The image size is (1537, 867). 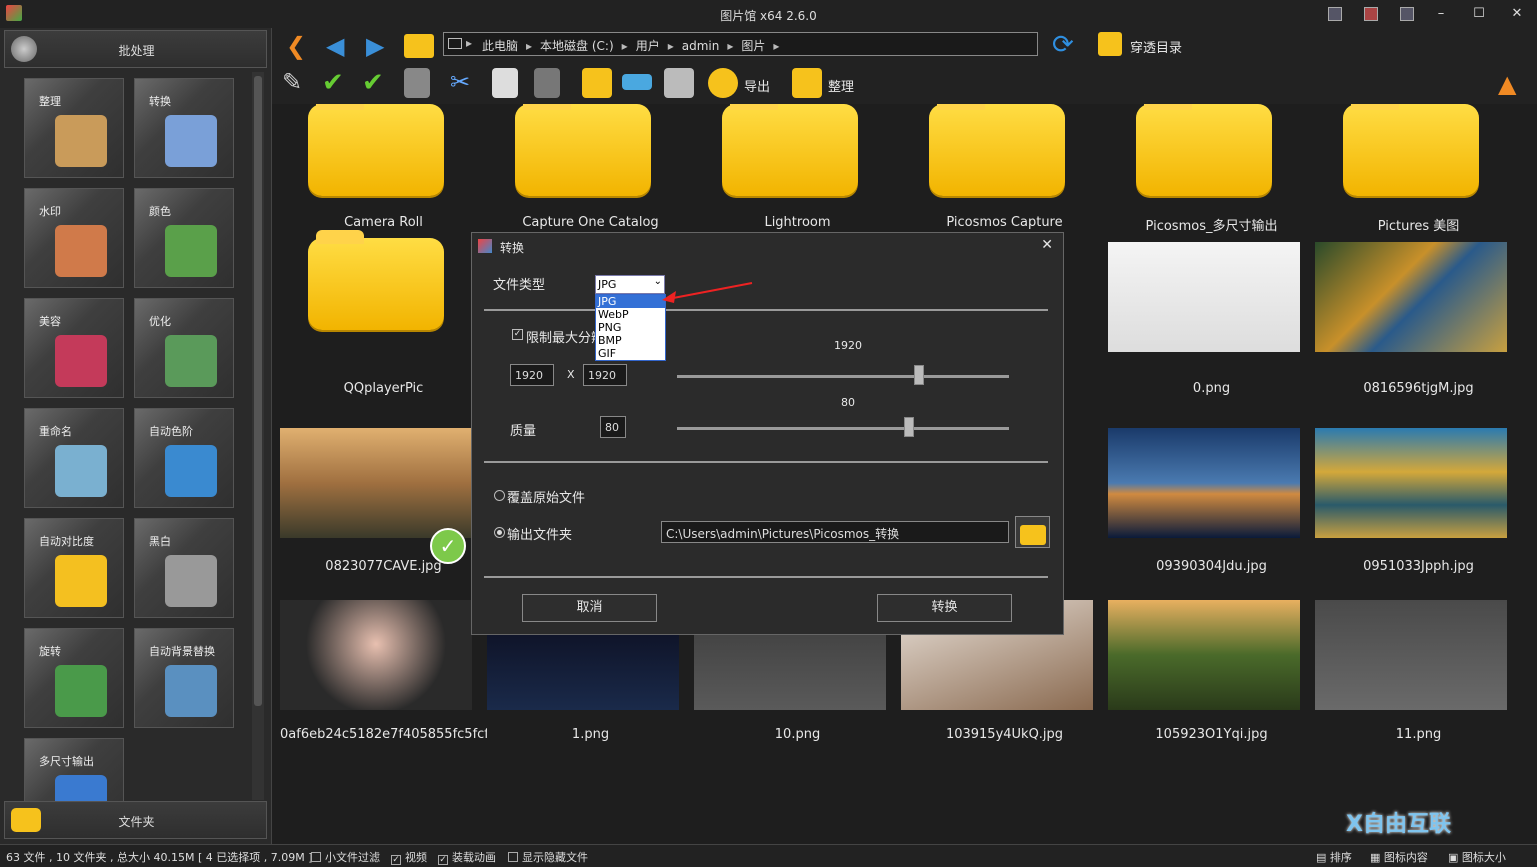 What do you see at coordinates (1204, 318) in the screenshot?
I see `image-item: 0.png` at bounding box center [1204, 318].